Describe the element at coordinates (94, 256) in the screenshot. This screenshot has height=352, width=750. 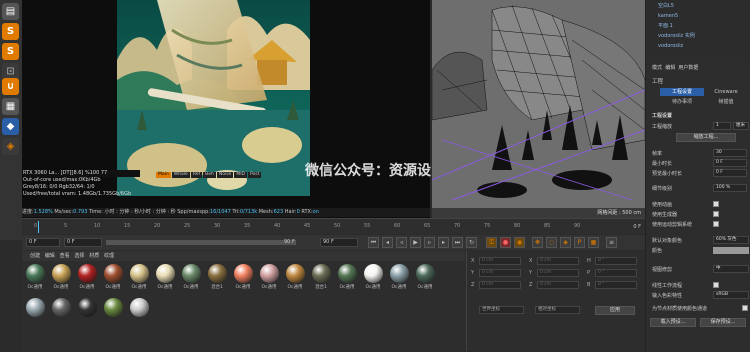
I see `menu-material: 材质` at that location.